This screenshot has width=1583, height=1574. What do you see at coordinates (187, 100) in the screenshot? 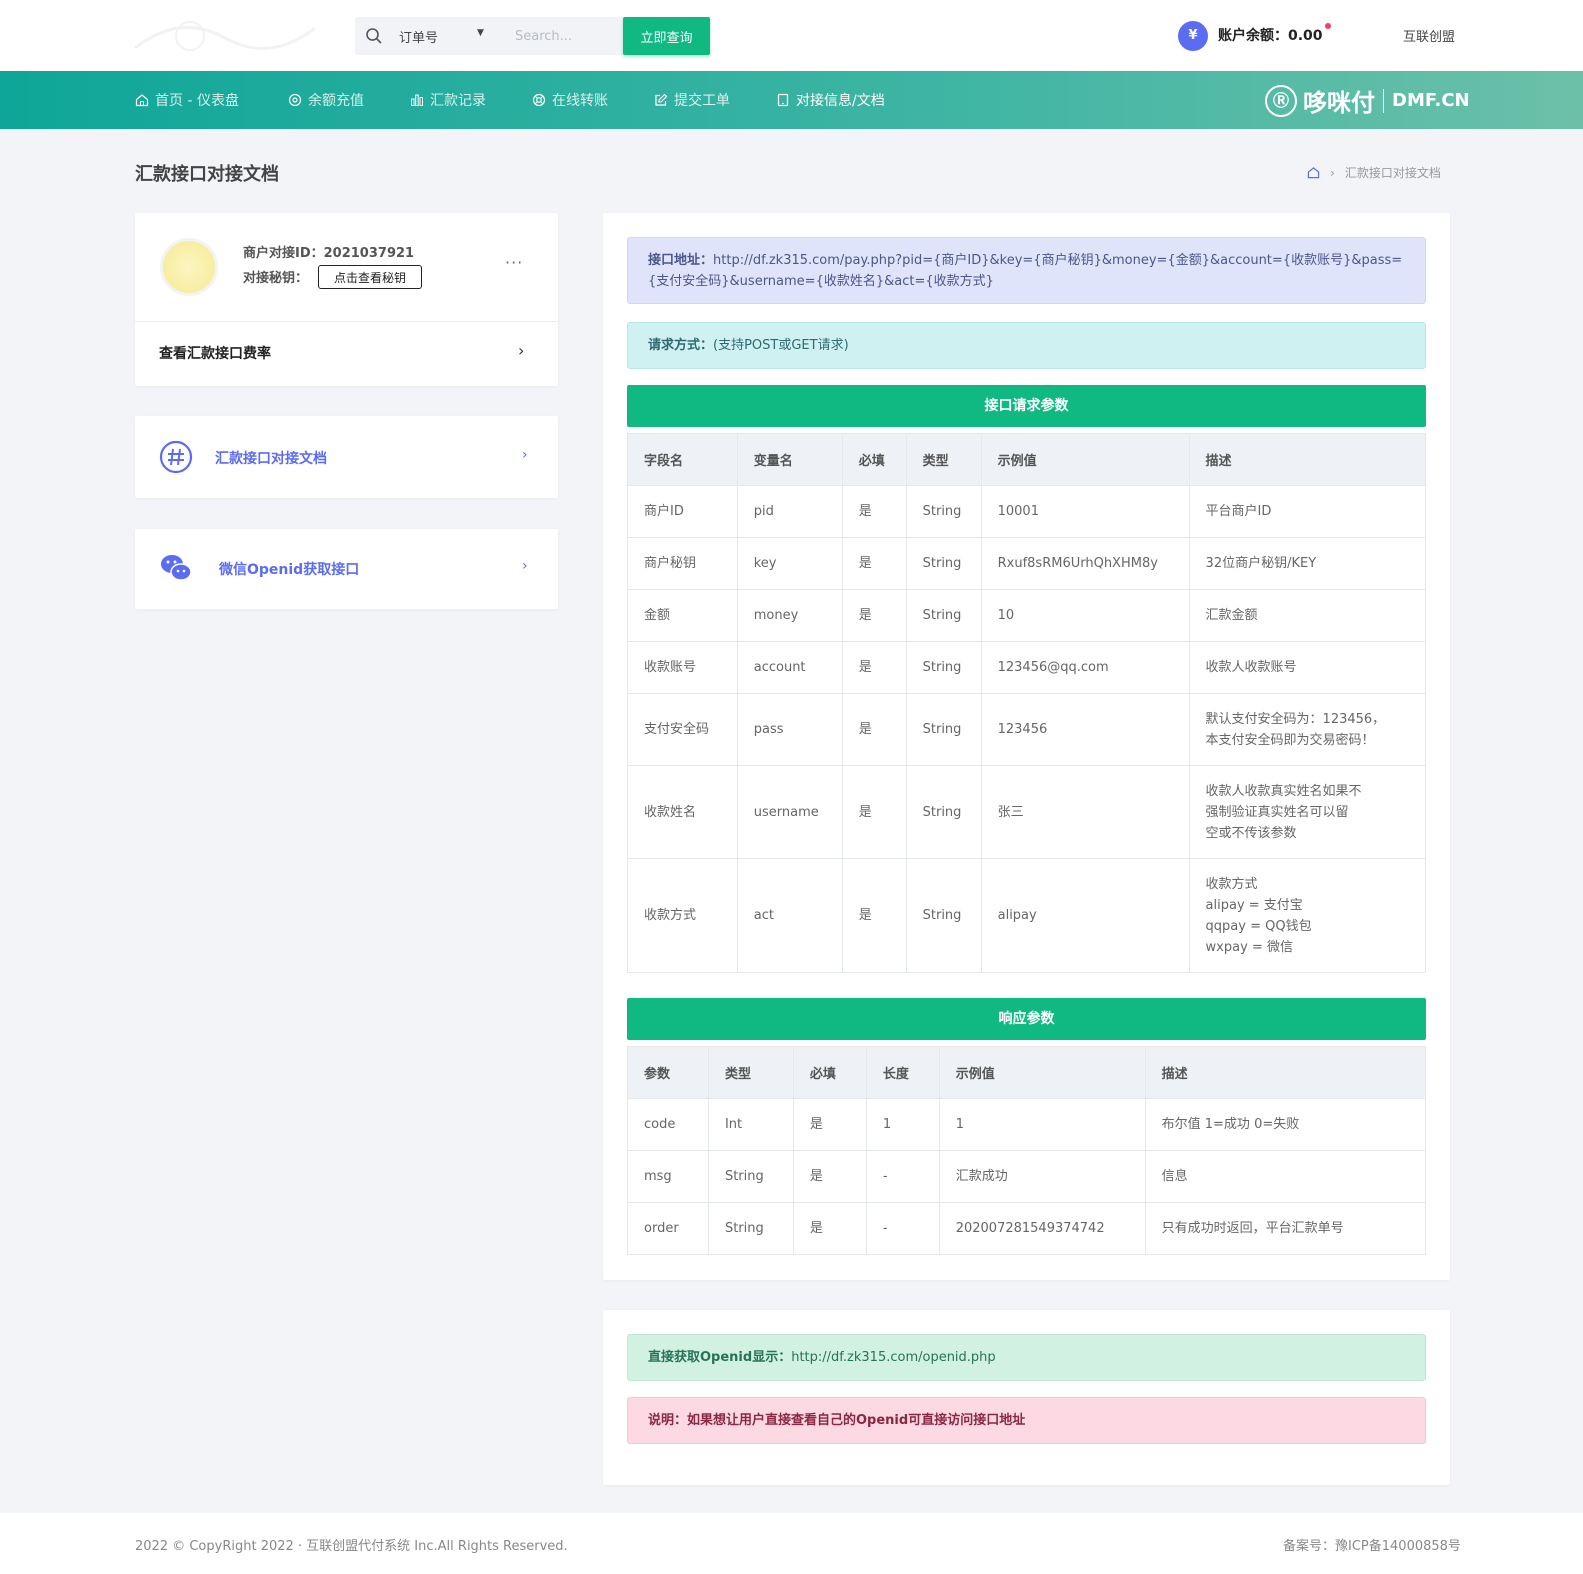
I see `nav-item-home: 首页 - 仪表盘` at bounding box center [187, 100].